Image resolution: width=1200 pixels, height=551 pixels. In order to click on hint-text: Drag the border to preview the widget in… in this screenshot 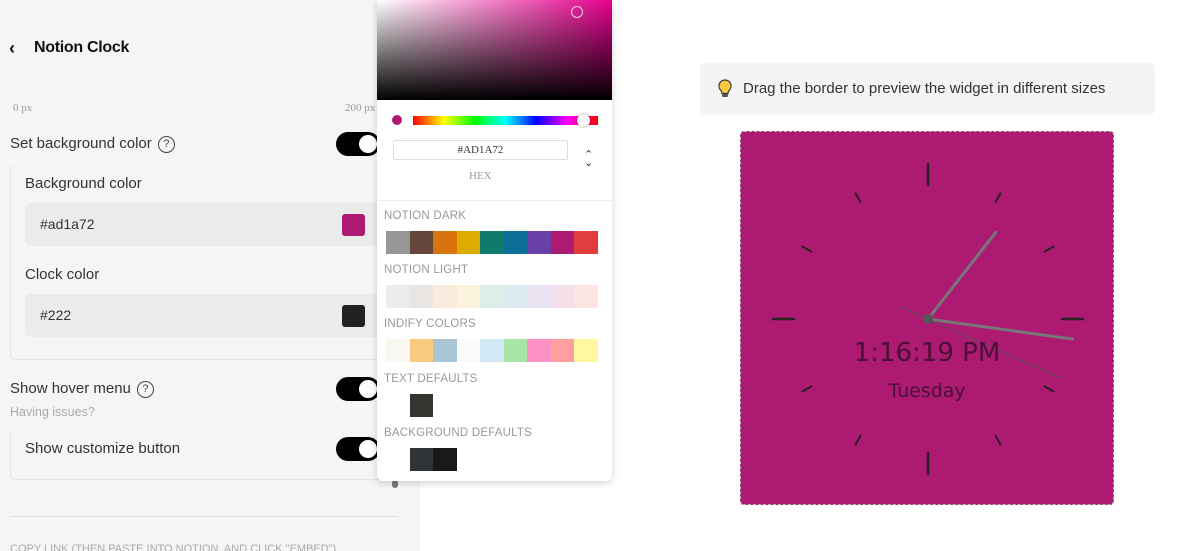, I will do `click(924, 88)`.